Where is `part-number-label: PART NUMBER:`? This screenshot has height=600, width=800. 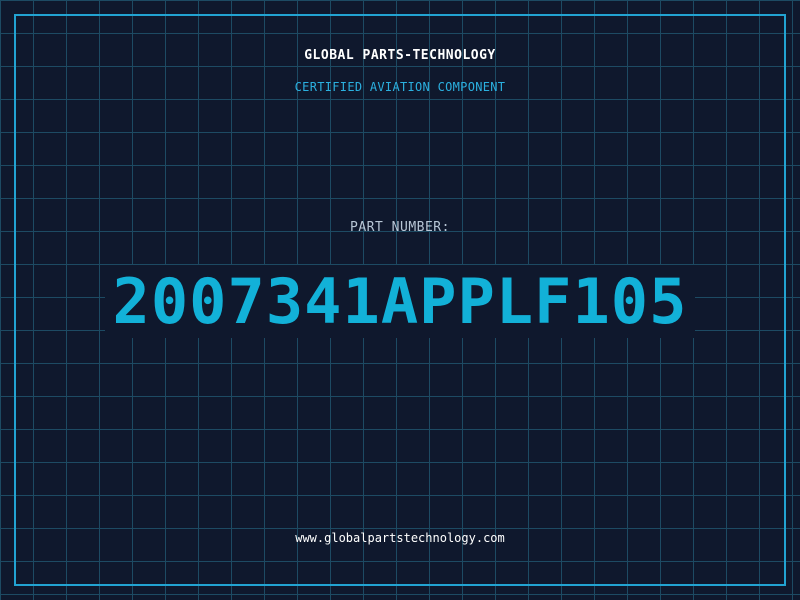
part-number-label: PART NUMBER: is located at coordinates (400, 227).